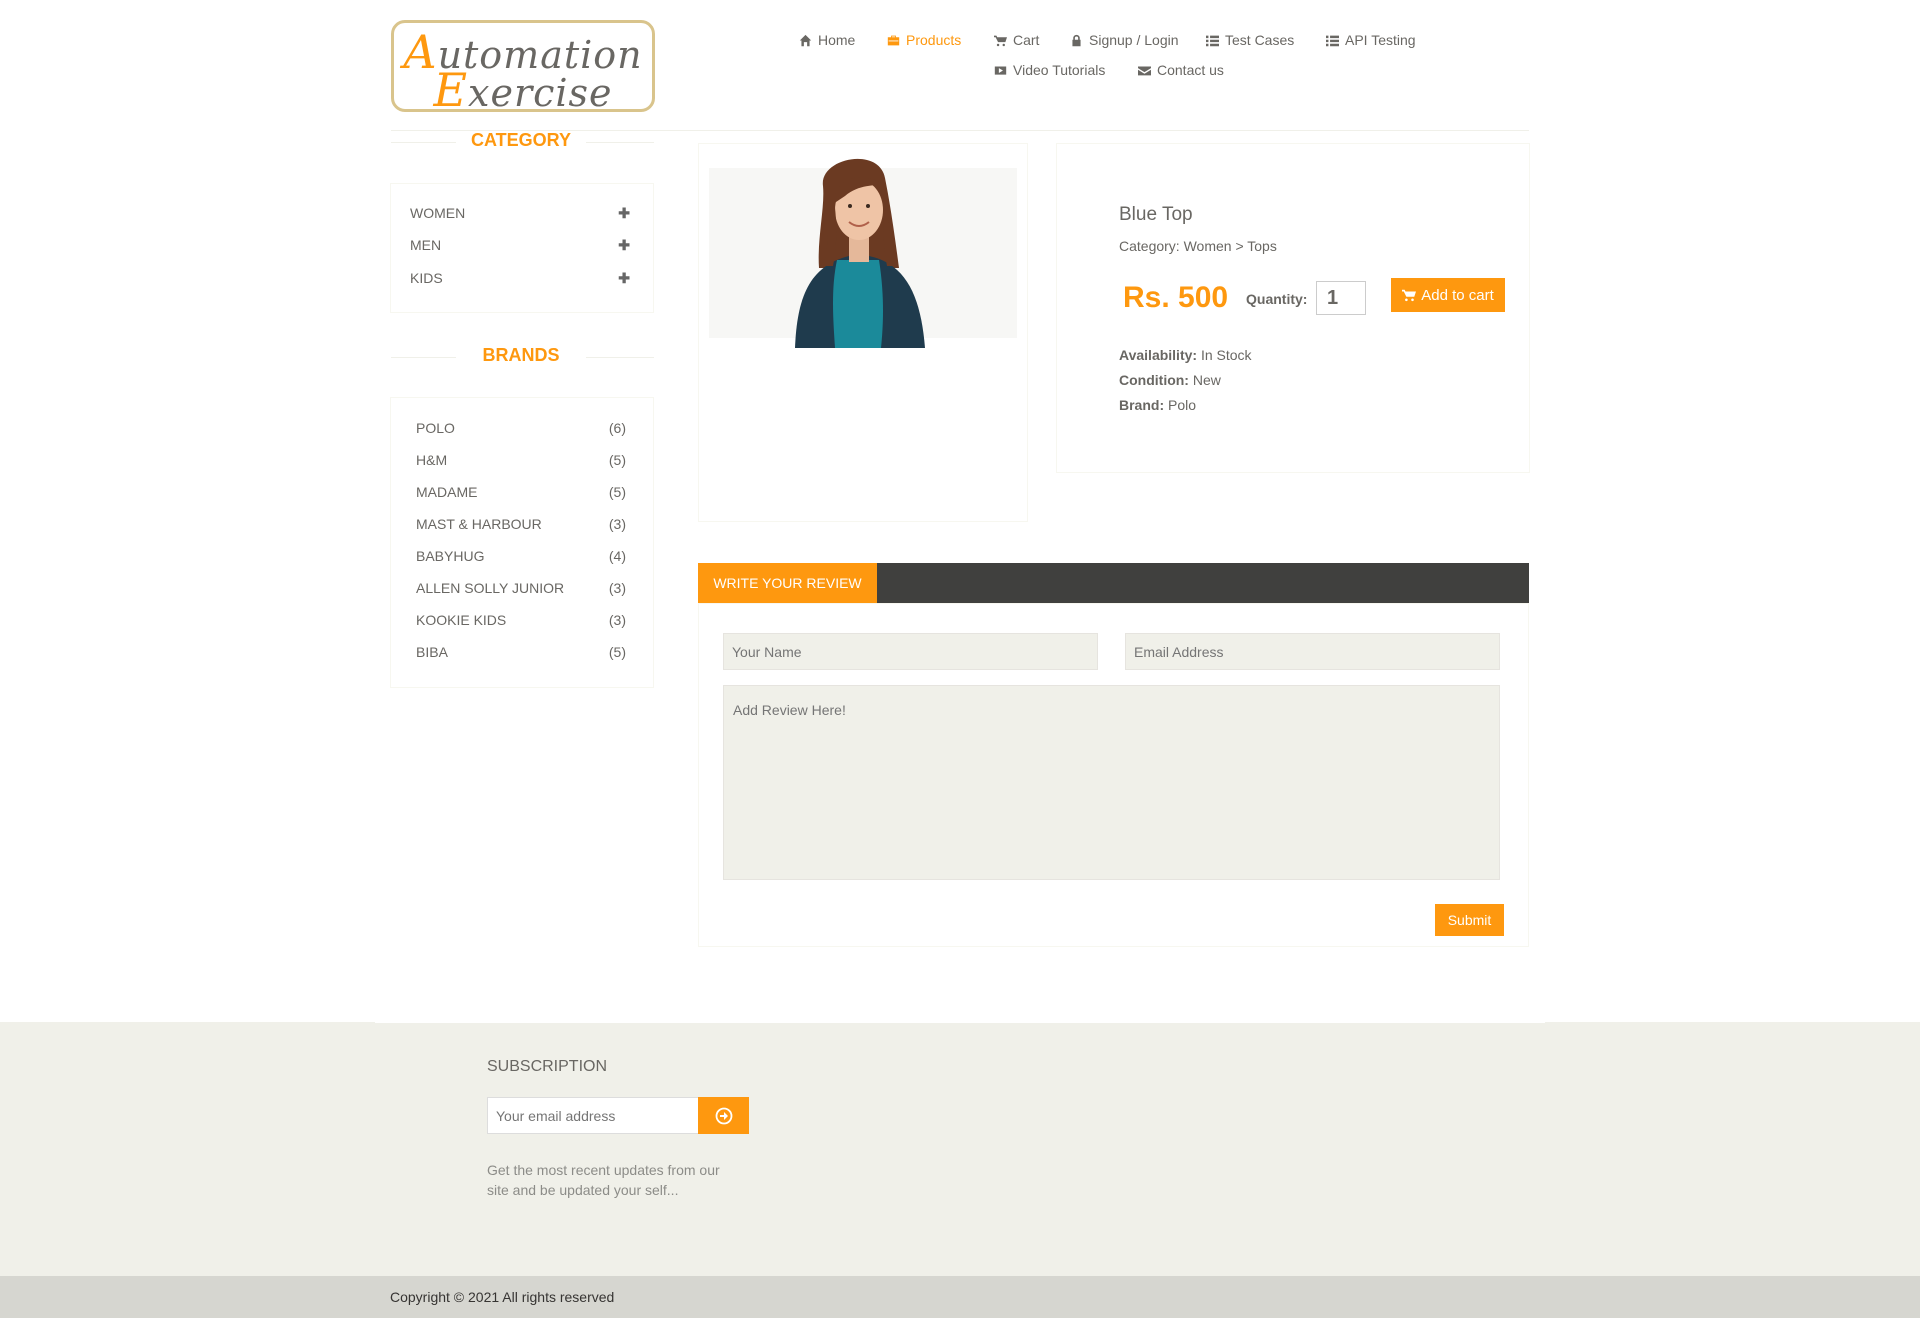 This screenshot has width=1920, height=1318. I want to click on nav-api-testing: API Testing, so click(1371, 40).